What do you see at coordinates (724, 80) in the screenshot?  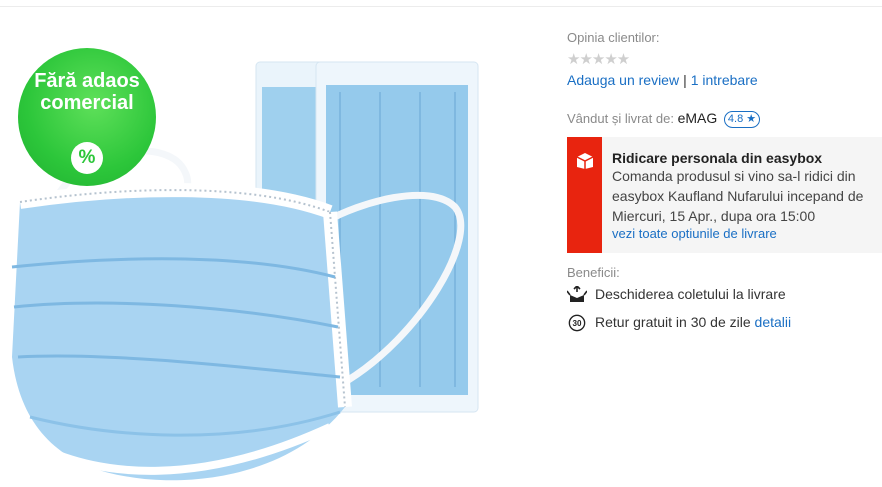 I see `questions-link: 1 intrebare` at bounding box center [724, 80].